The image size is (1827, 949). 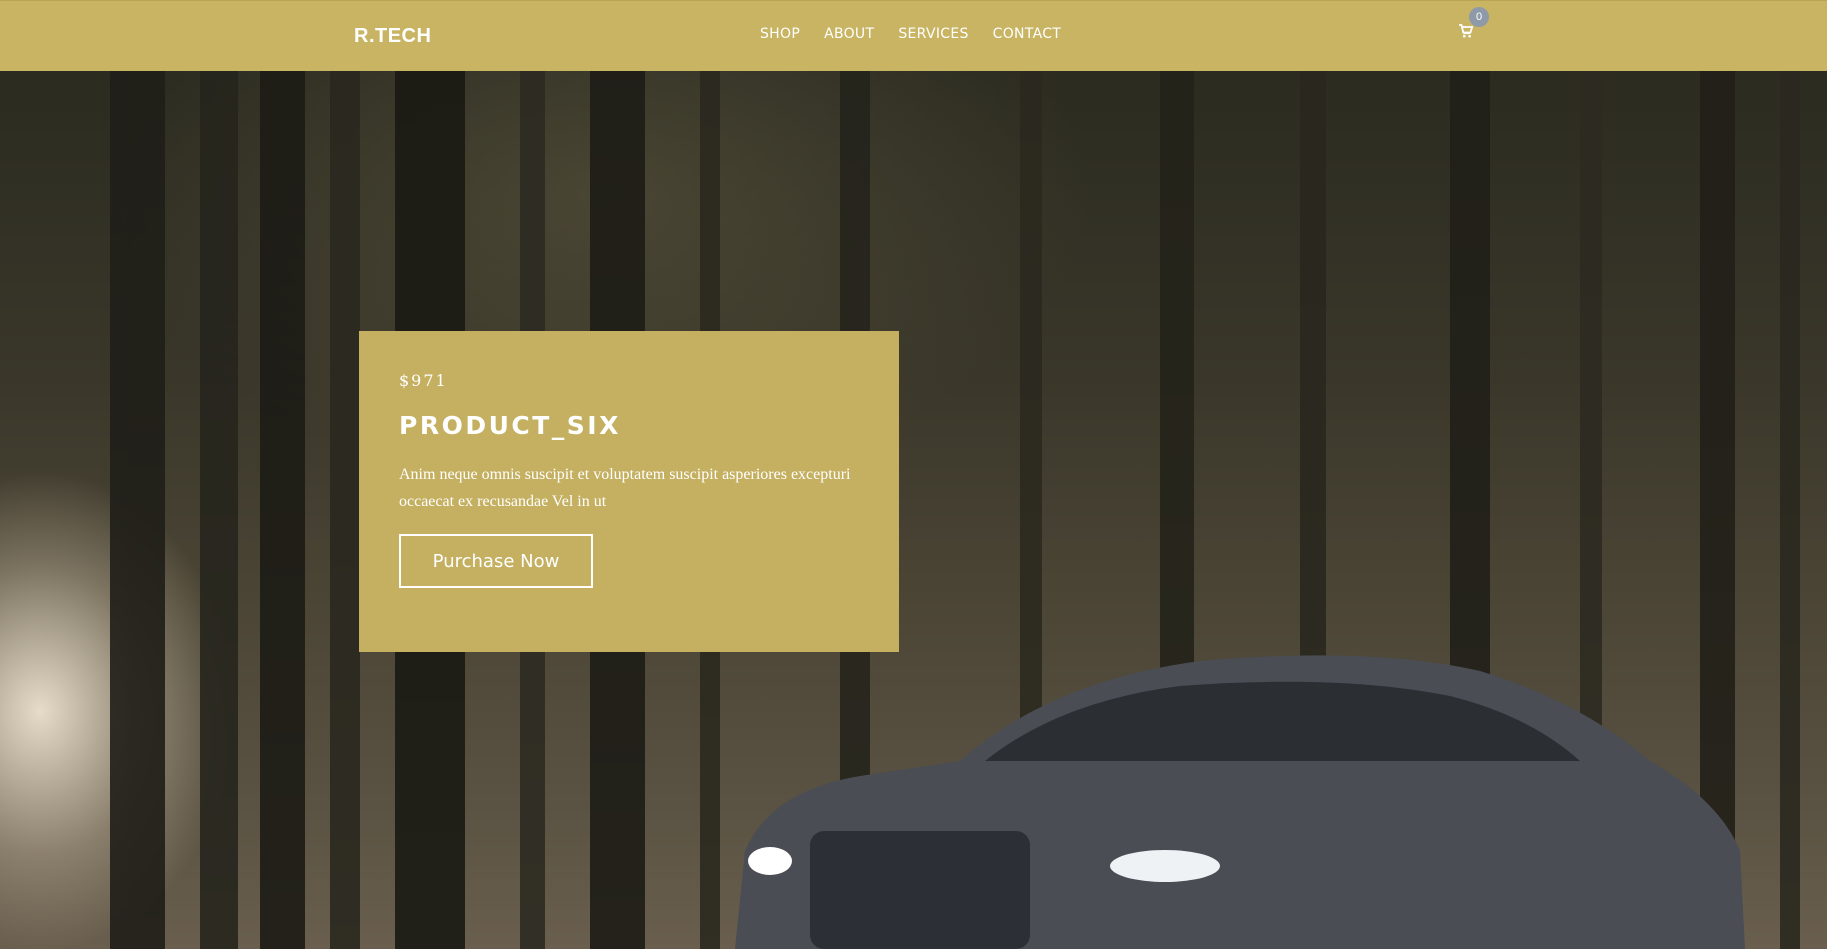 What do you see at coordinates (496, 561) in the screenshot?
I see `purchase-now-button: Purchase Now` at bounding box center [496, 561].